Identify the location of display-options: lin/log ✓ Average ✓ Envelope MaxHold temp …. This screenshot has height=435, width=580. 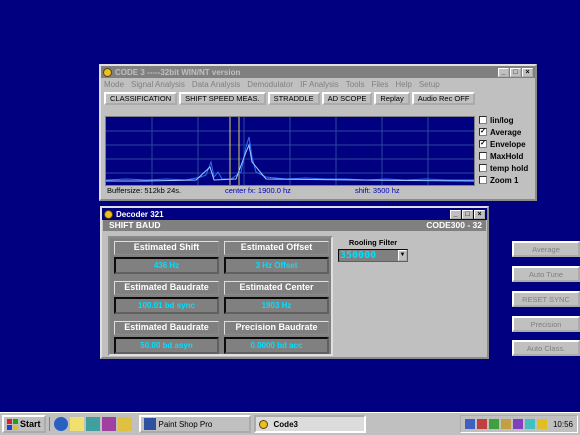
(509, 150).